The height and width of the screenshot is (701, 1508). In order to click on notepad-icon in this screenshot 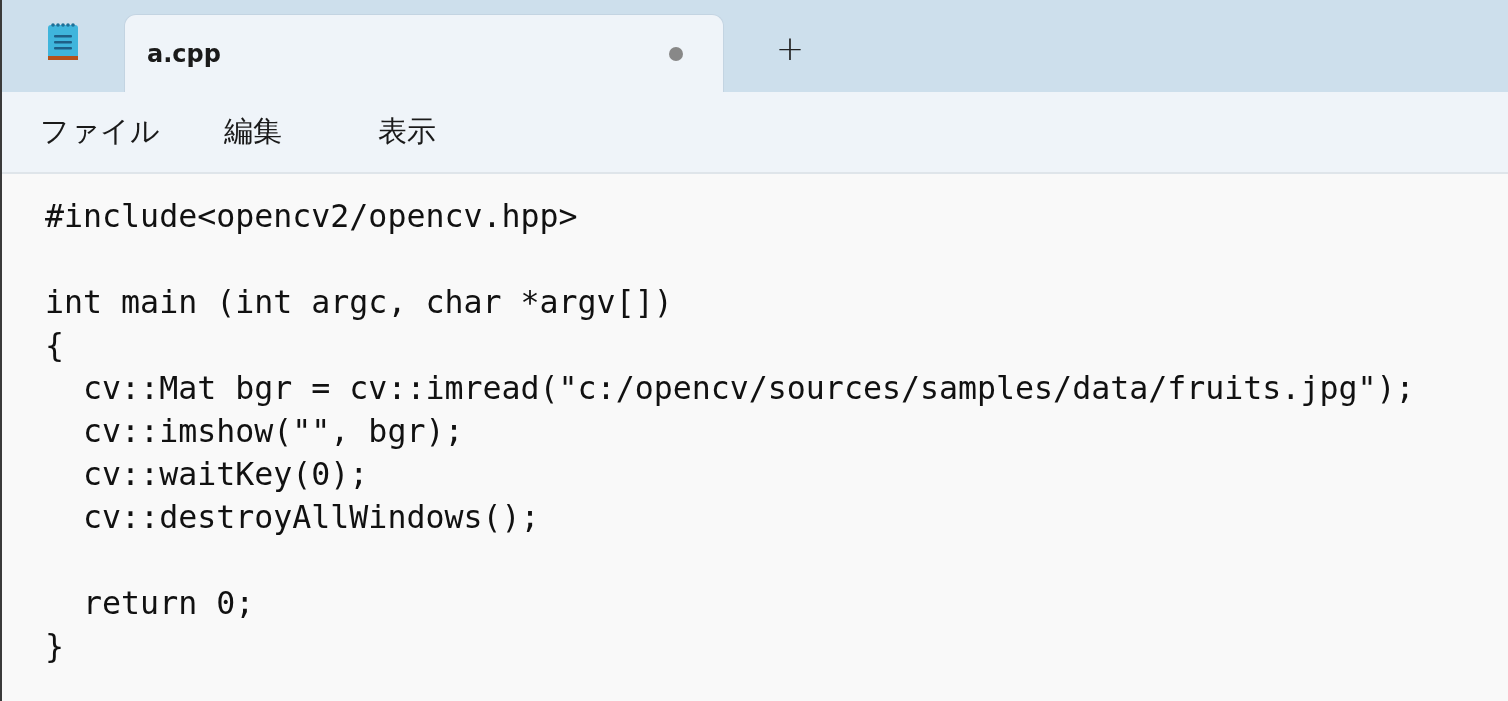, I will do `click(63, 42)`.